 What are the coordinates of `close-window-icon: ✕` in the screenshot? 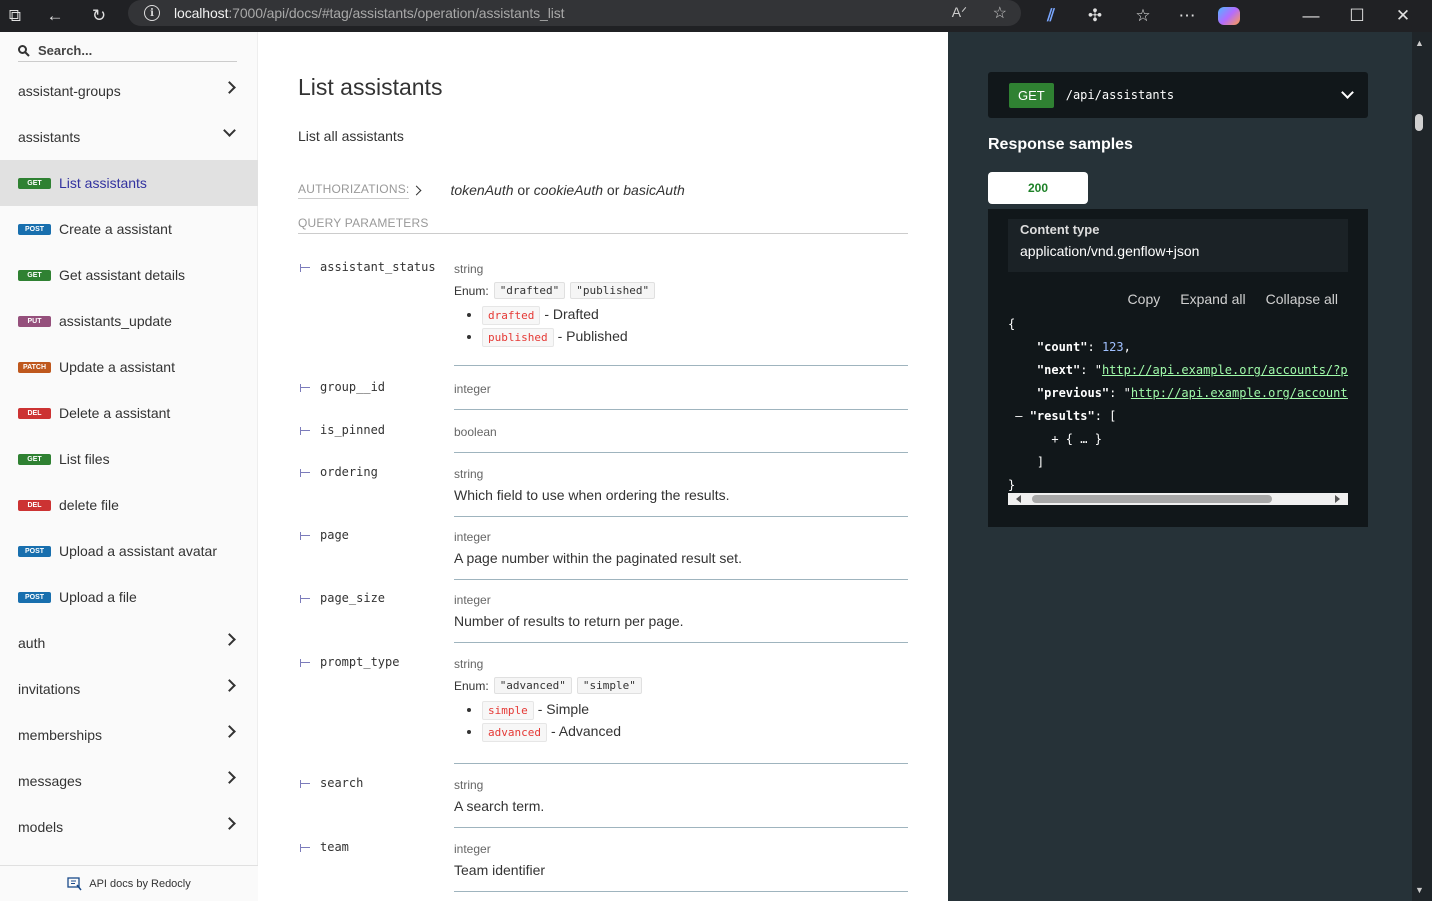 It's located at (1403, 16).